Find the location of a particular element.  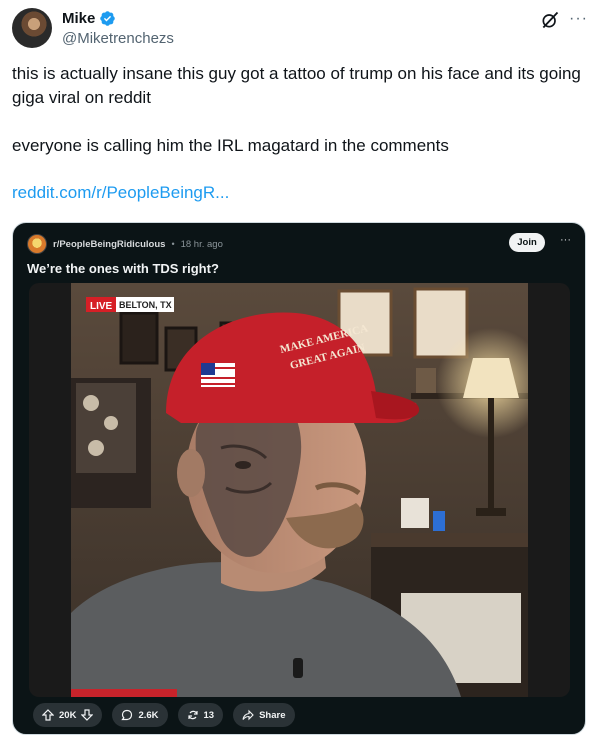

share-icon is located at coordinates (248, 715).